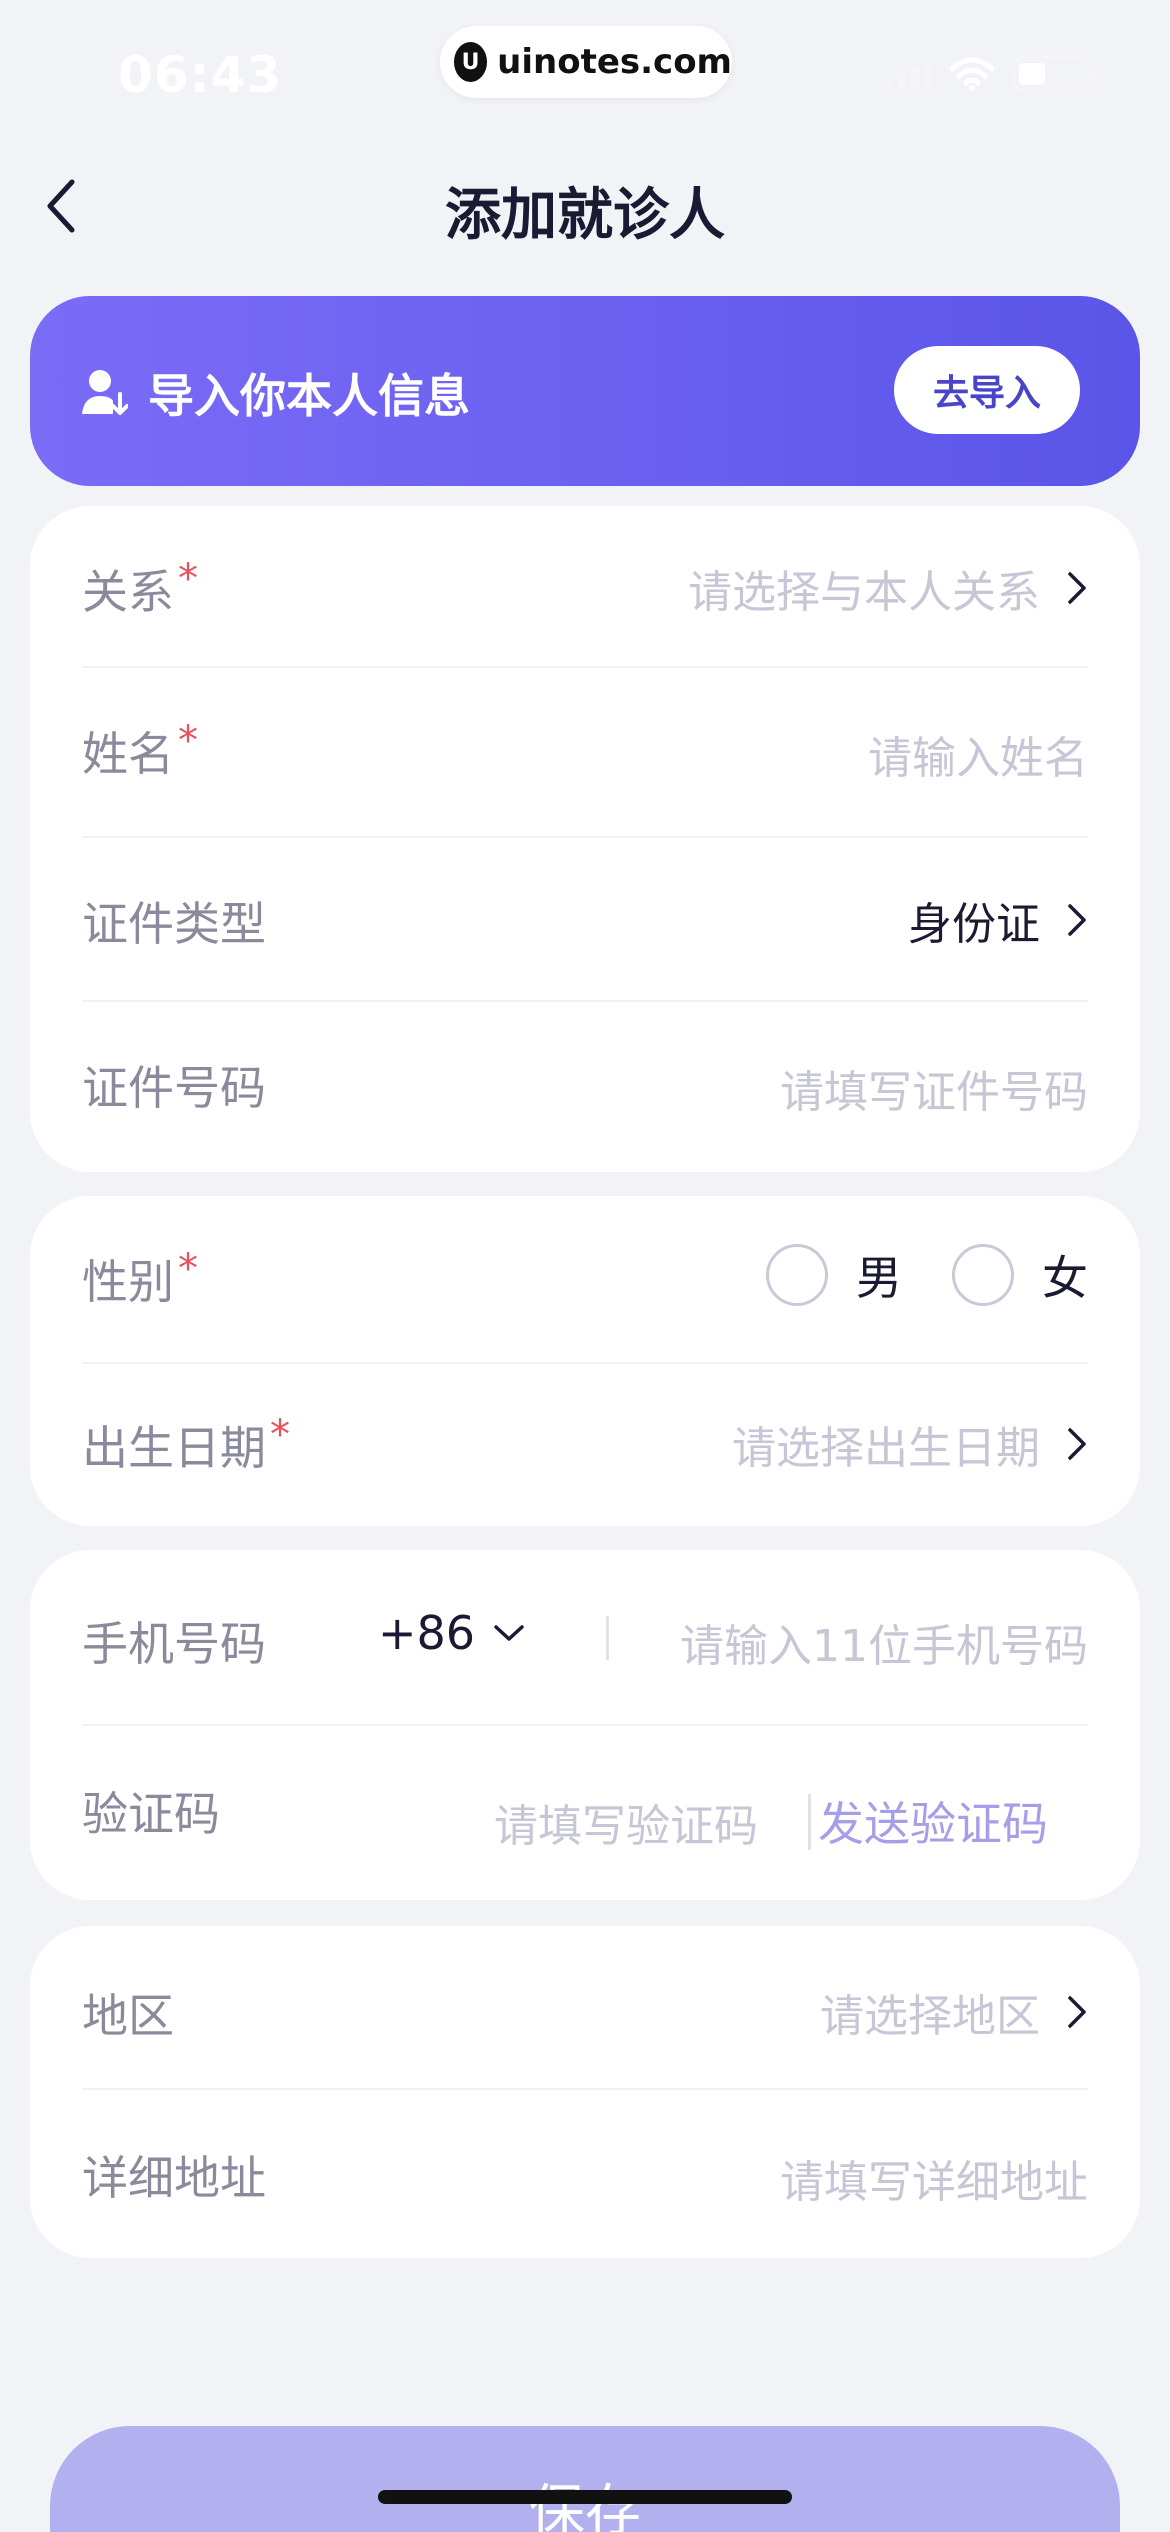  I want to click on import-button: 去导入, so click(987, 390).